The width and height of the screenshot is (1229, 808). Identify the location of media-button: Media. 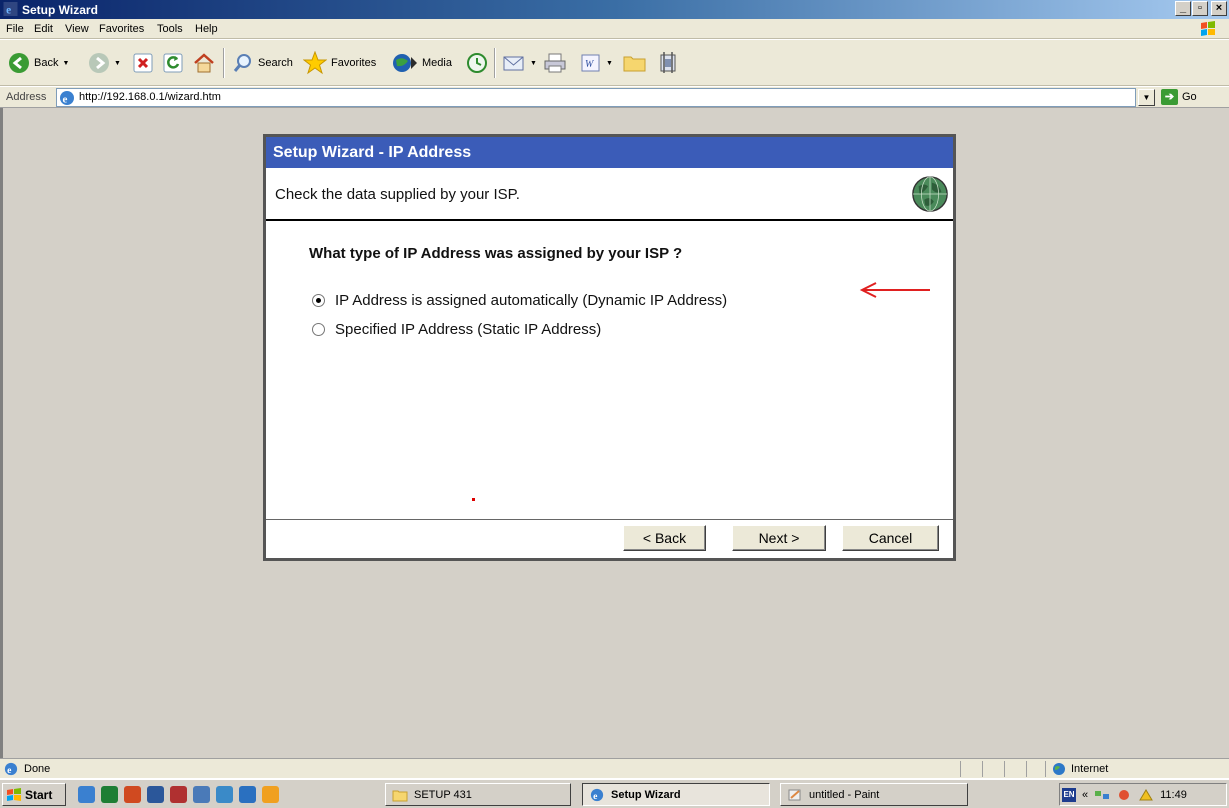
(422, 63).